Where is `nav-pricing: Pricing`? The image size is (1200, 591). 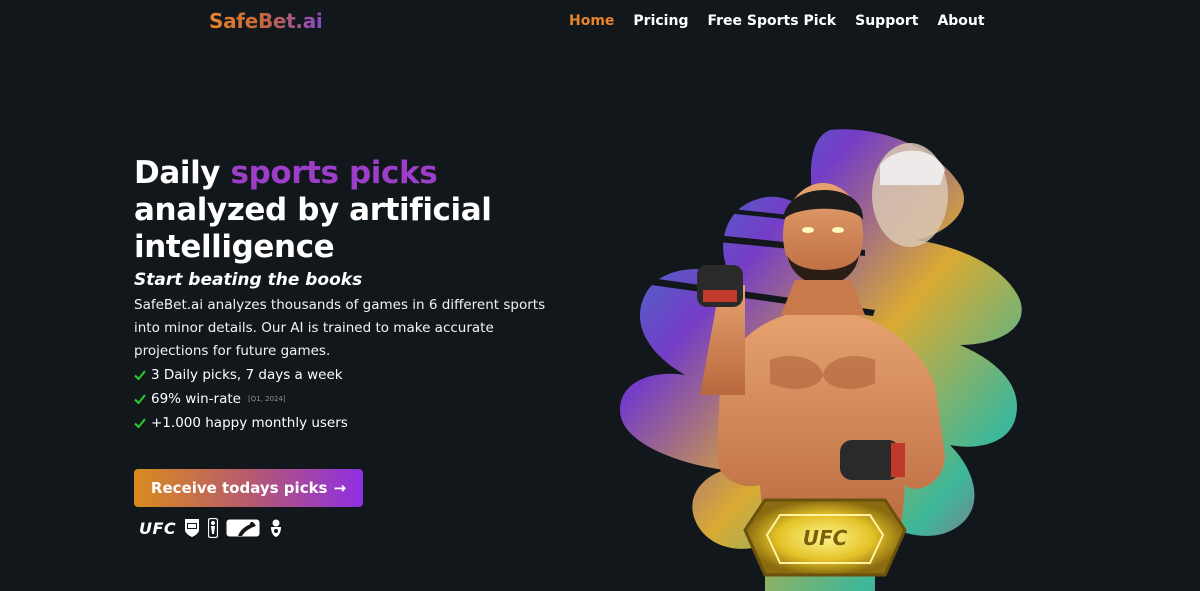 nav-pricing: Pricing is located at coordinates (660, 21).